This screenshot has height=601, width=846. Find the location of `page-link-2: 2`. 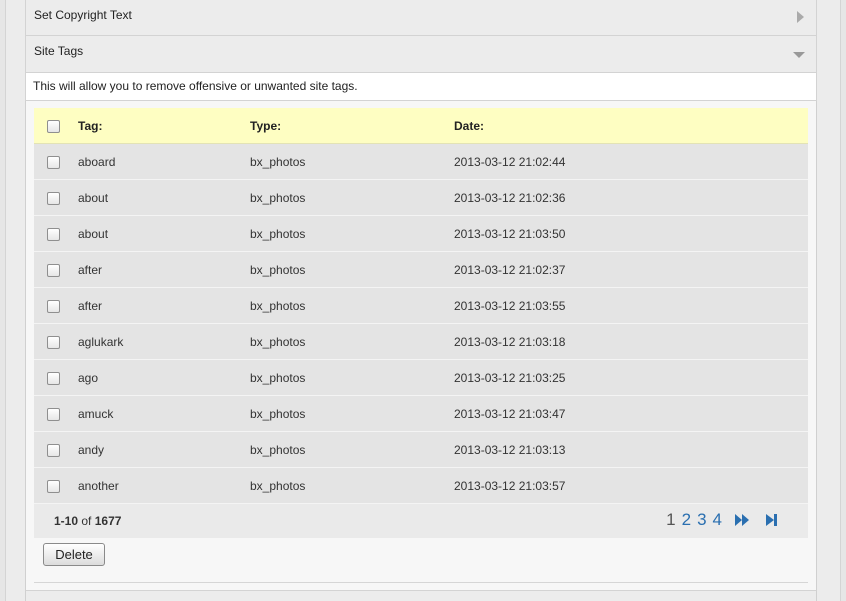

page-link-2: 2 is located at coordinates (686, 520).